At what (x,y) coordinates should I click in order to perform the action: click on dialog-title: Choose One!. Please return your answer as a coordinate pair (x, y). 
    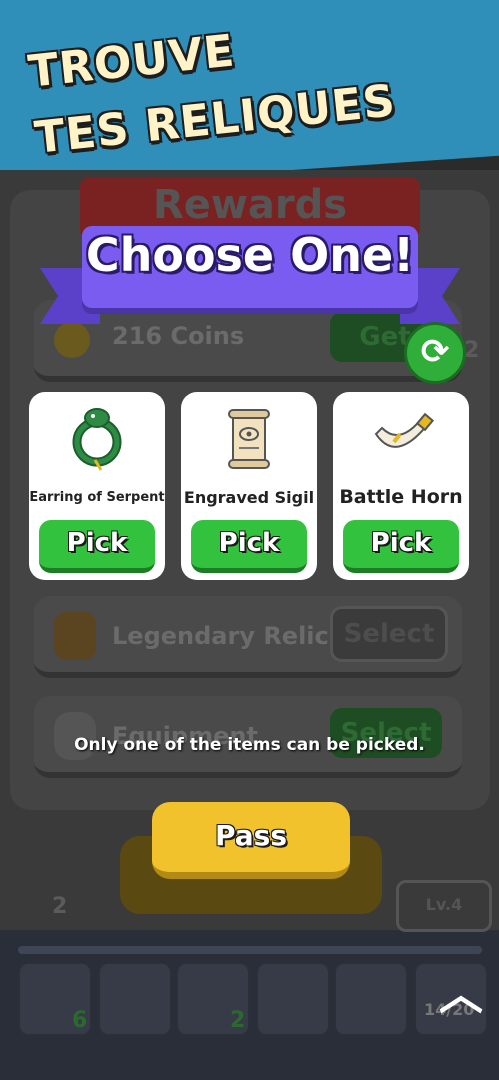
    Looking at the image, I should click on (250, 255).